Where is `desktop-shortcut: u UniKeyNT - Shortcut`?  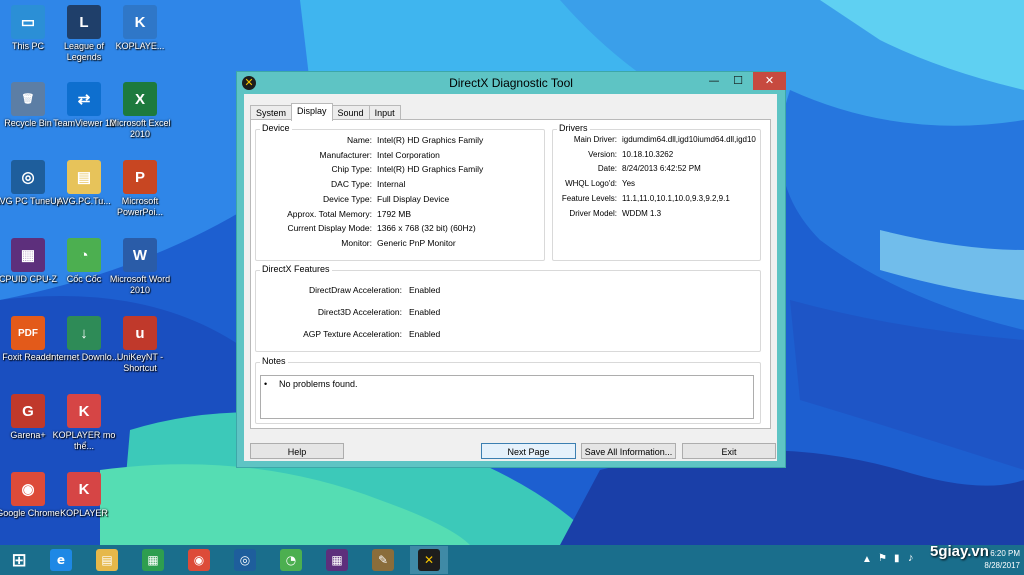 desktop-shortcut: u UniKeyNT - Shortcut is located at coordinates (140, 345).